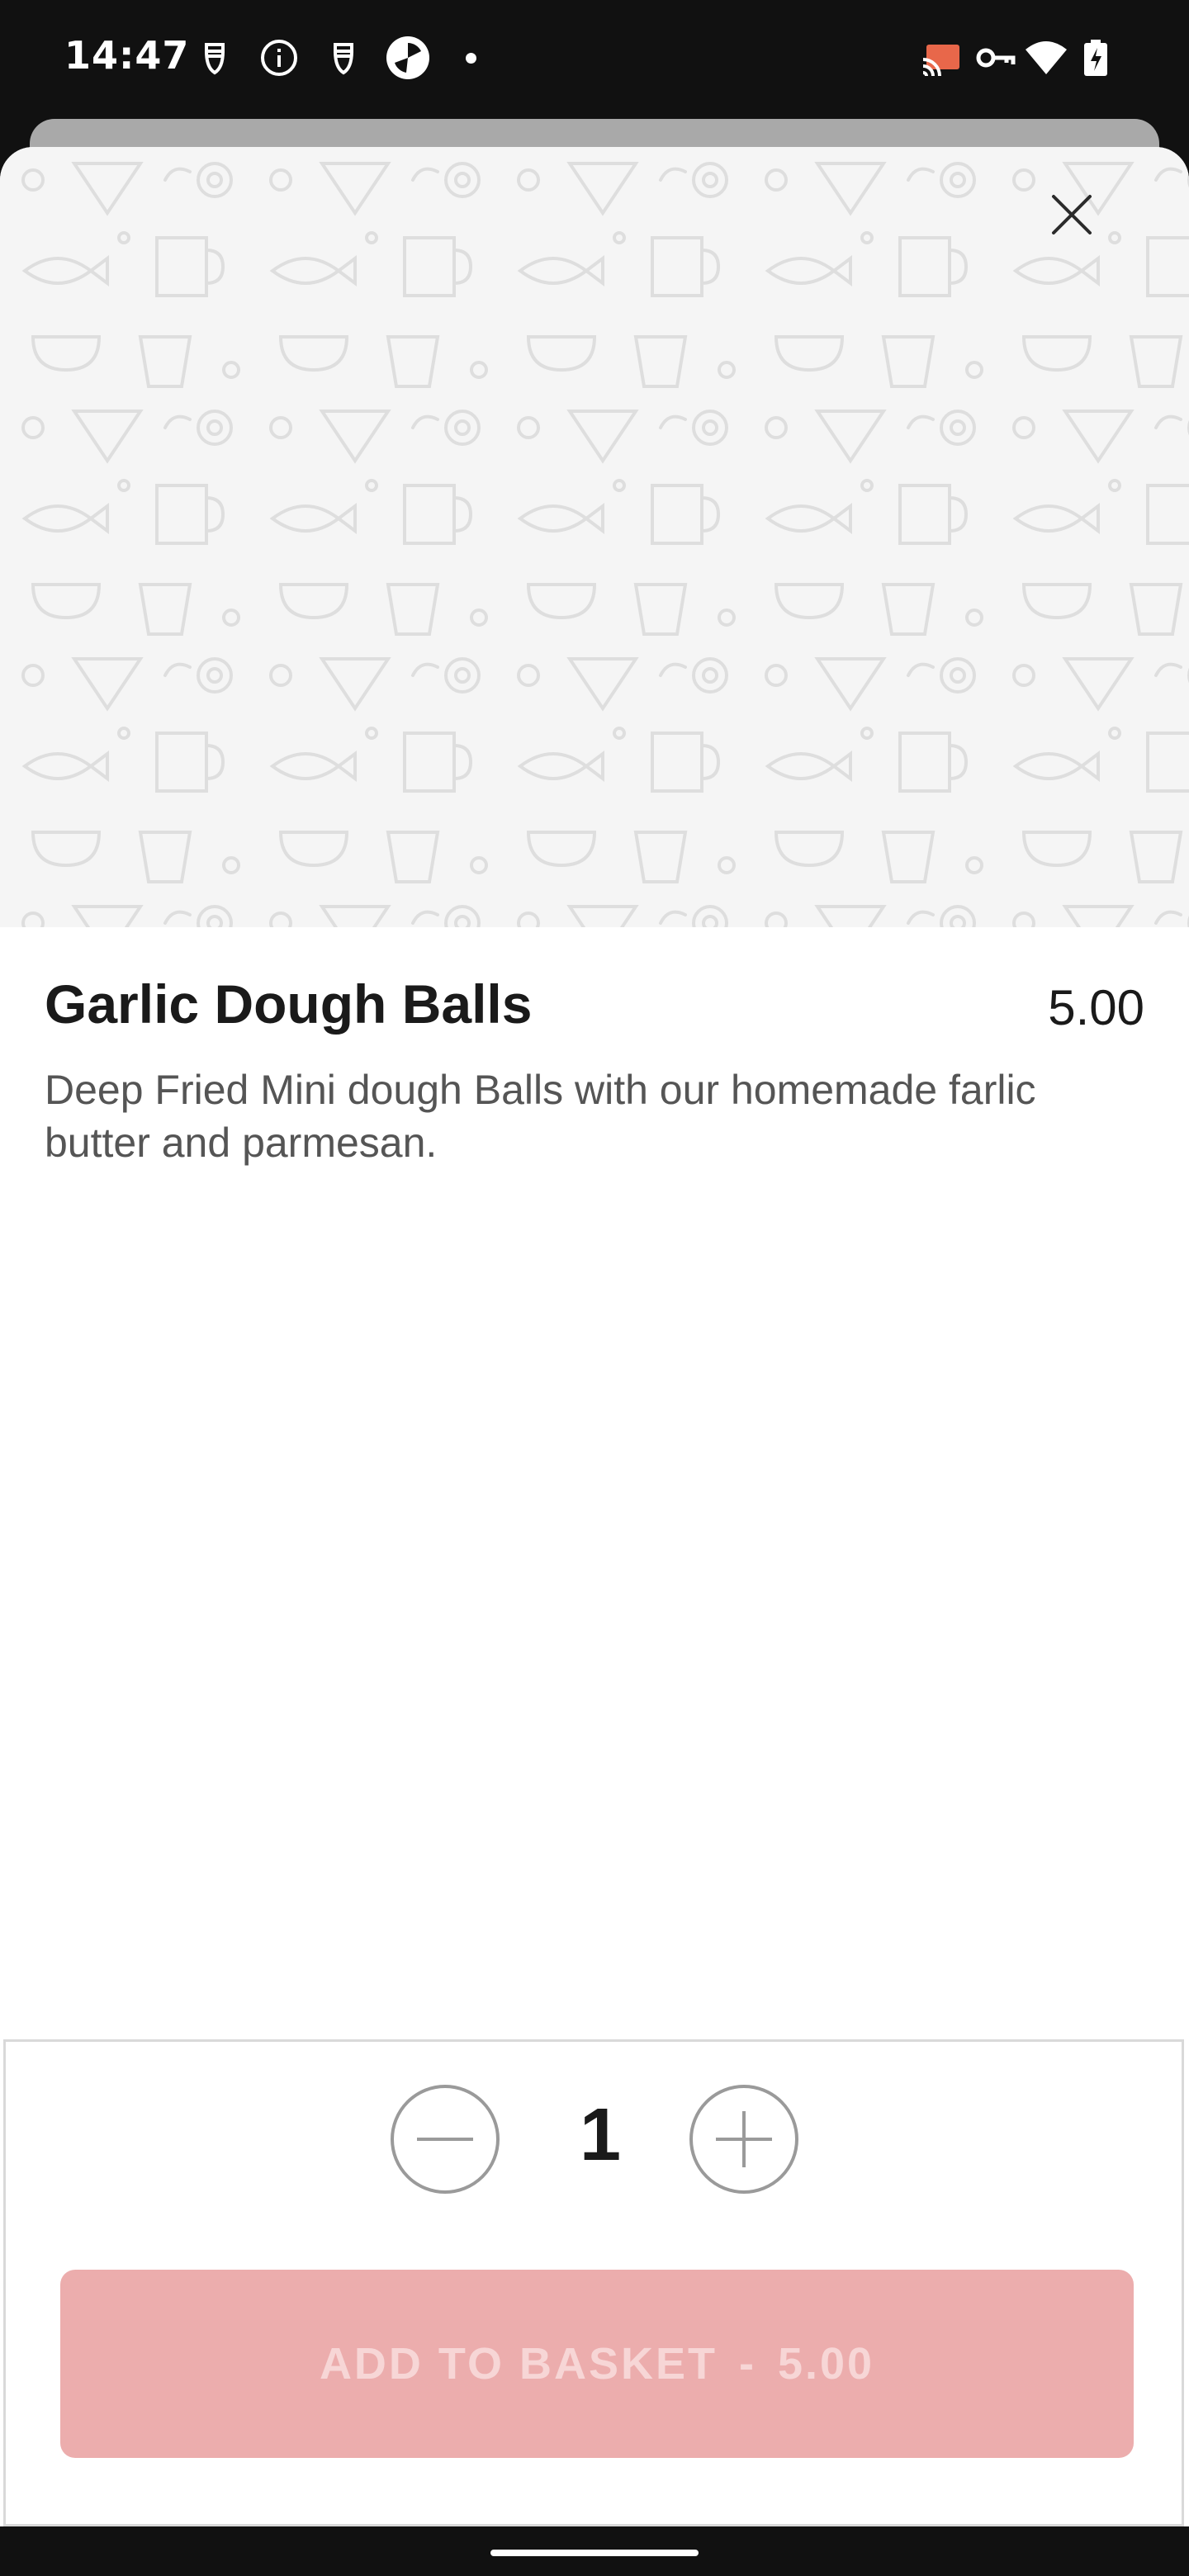  I want to click on close-button, so click(1082, 225).